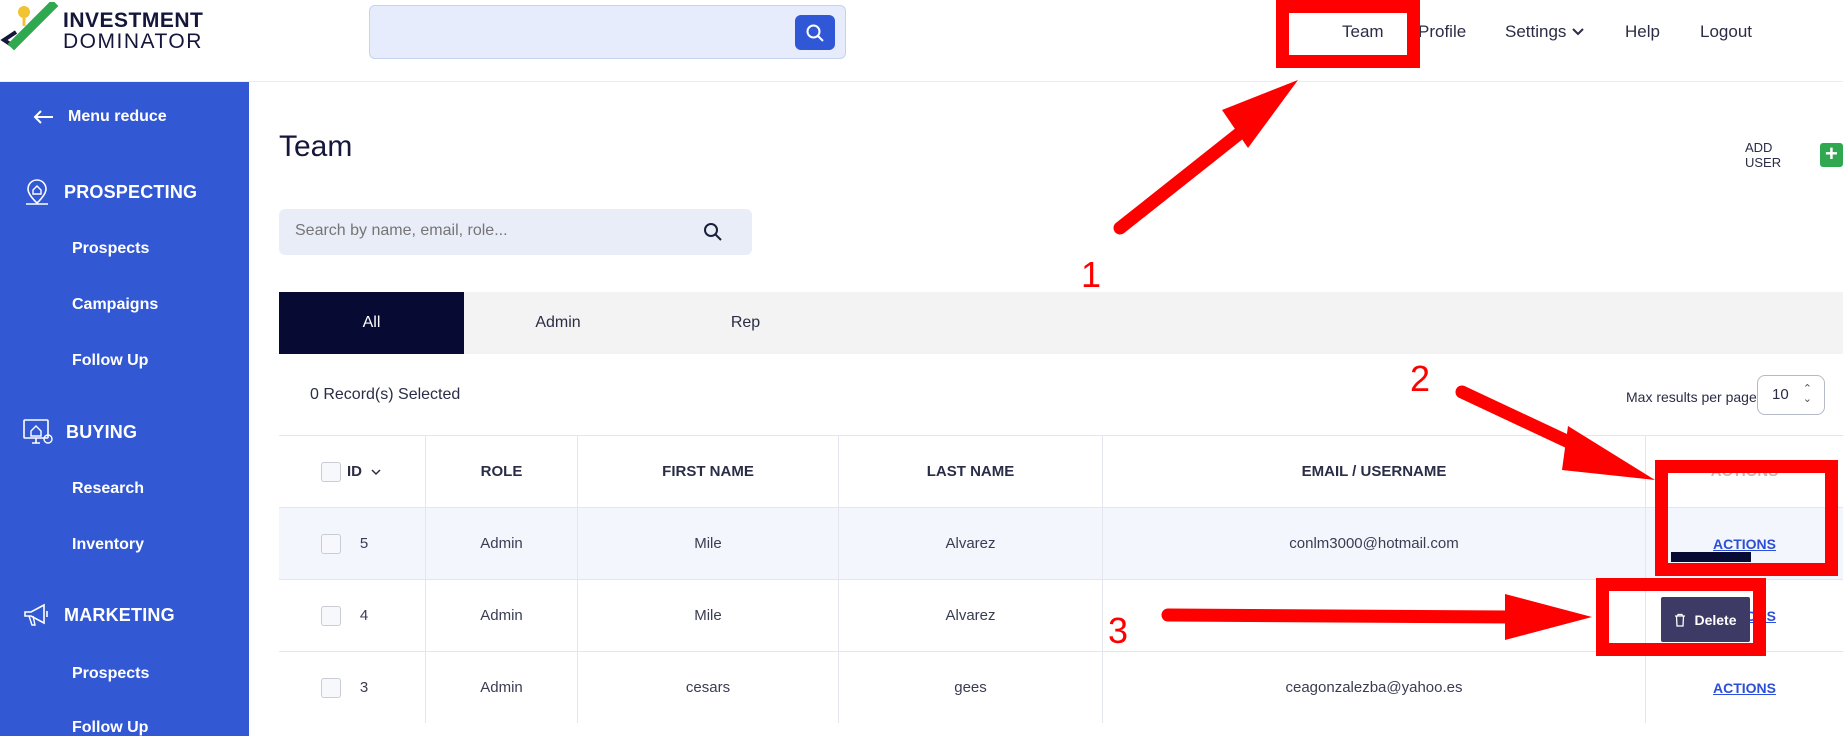 This screenshot has height=737, width=1843. What do you see at coordinates (495, 231) in the screenshot?
I see `team-search-input` at bounding box center [495, 231].